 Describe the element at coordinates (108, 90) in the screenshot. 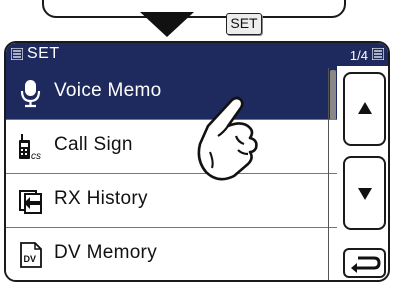

I see `menu-item-label: Voice Memo` at that location.